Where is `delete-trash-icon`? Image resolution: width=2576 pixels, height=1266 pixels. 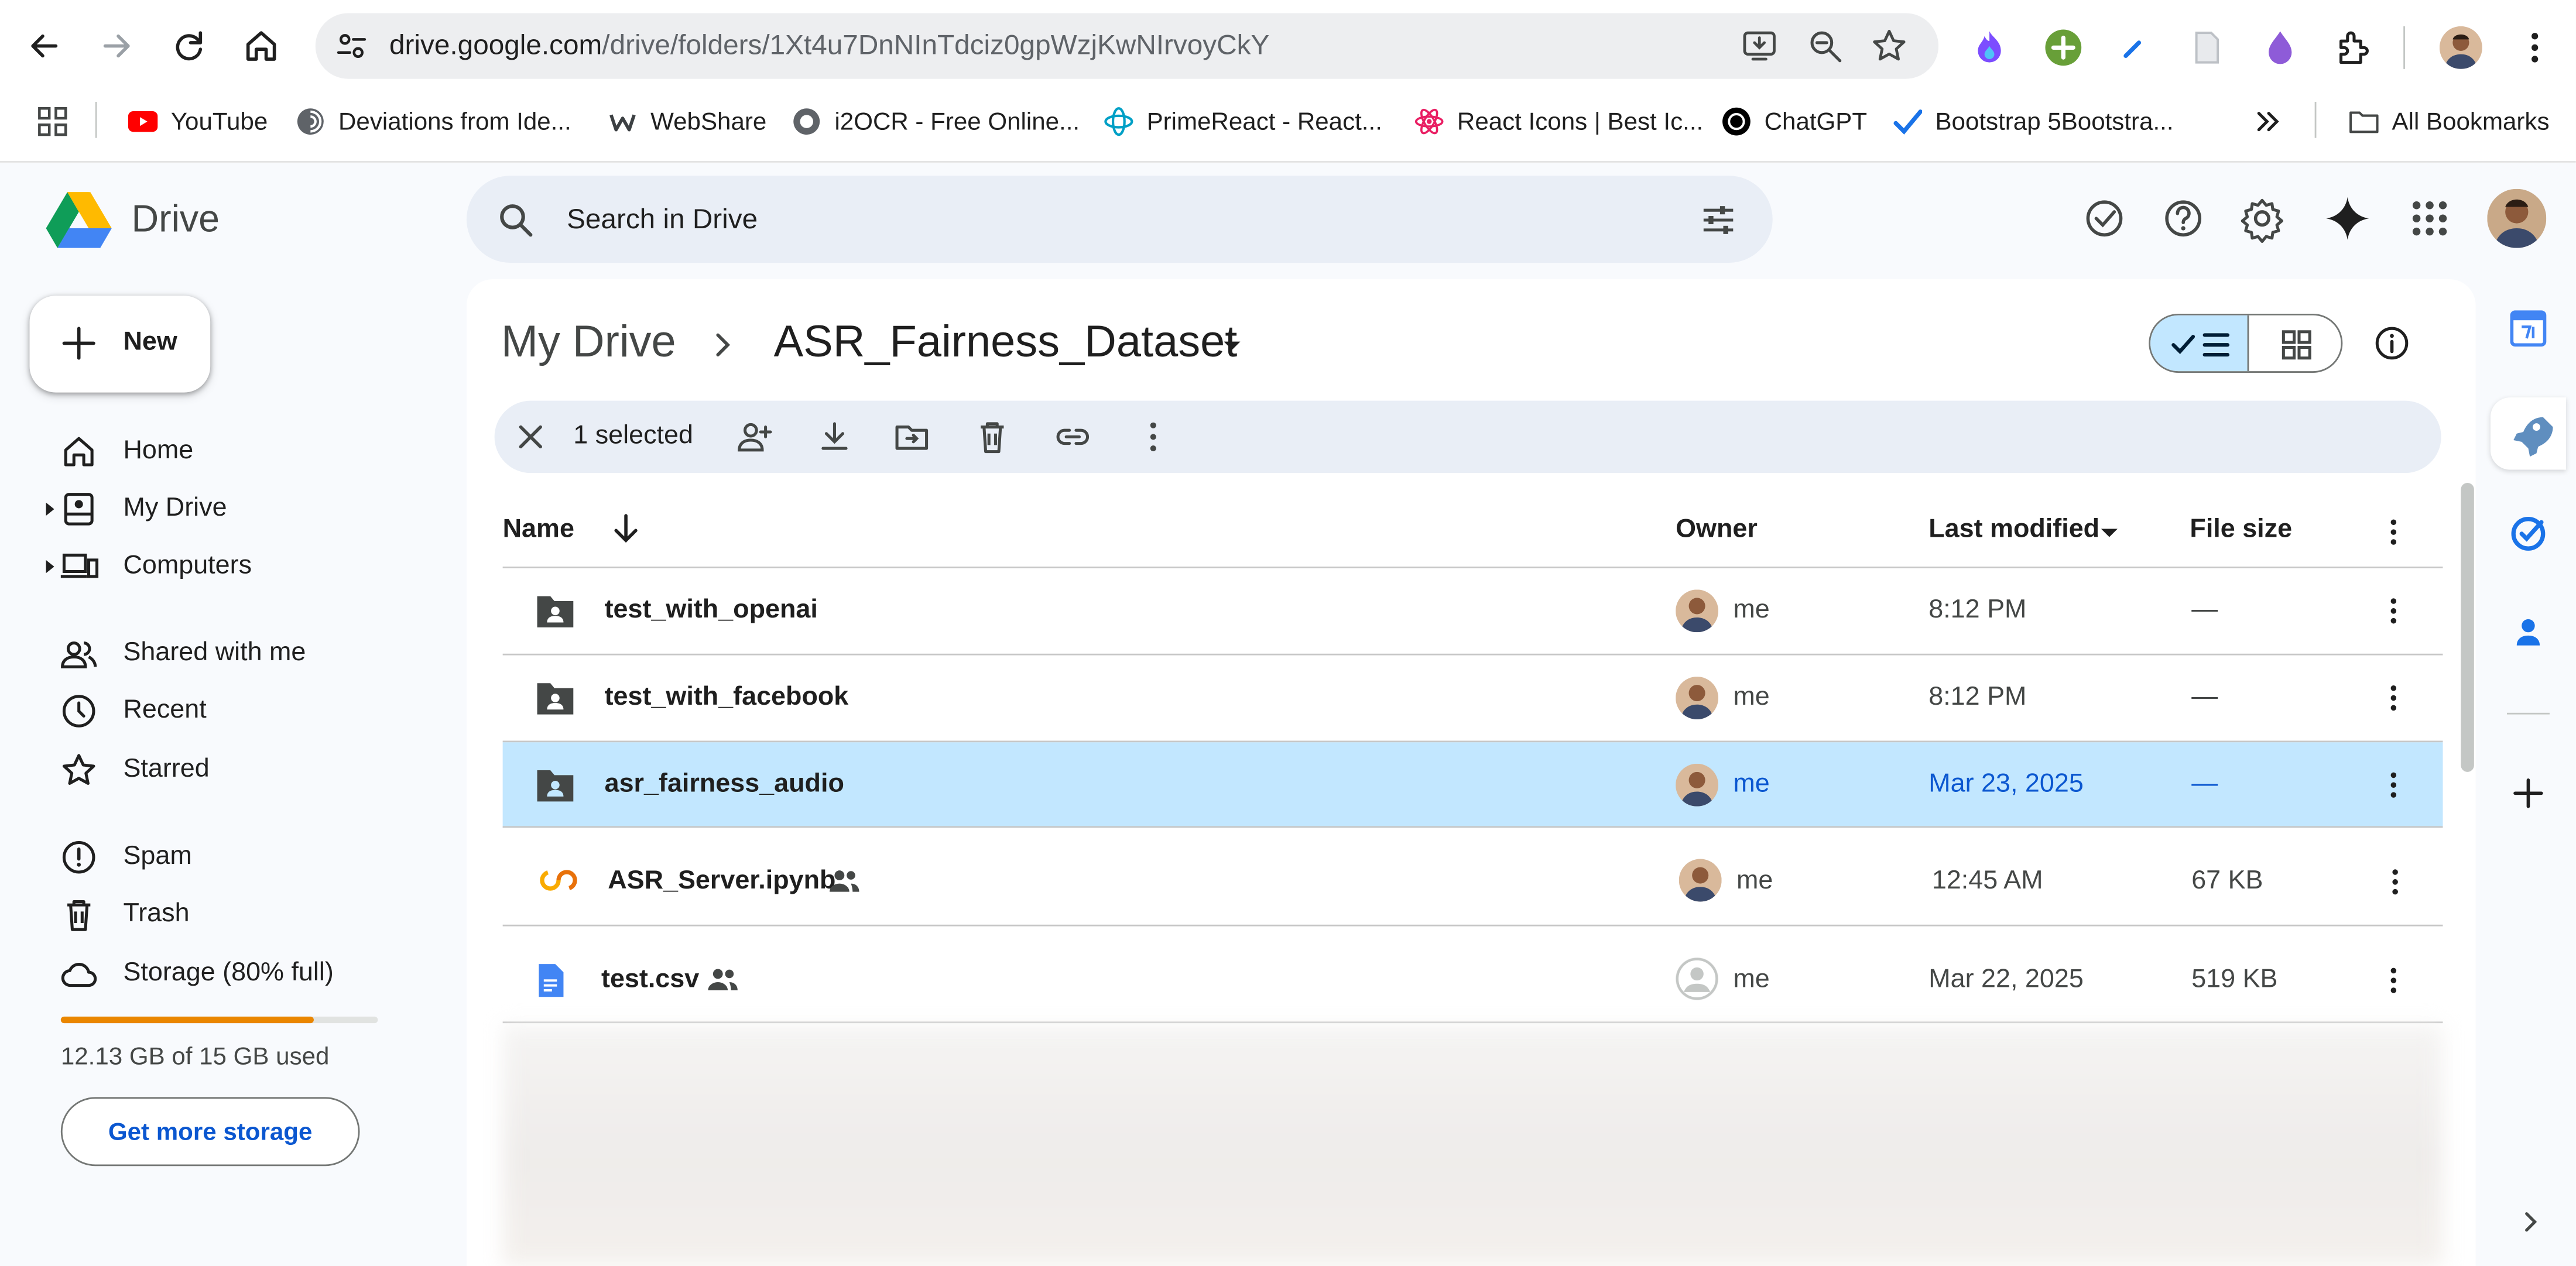
delete-trash-icon is located at coordinates (992, 437).